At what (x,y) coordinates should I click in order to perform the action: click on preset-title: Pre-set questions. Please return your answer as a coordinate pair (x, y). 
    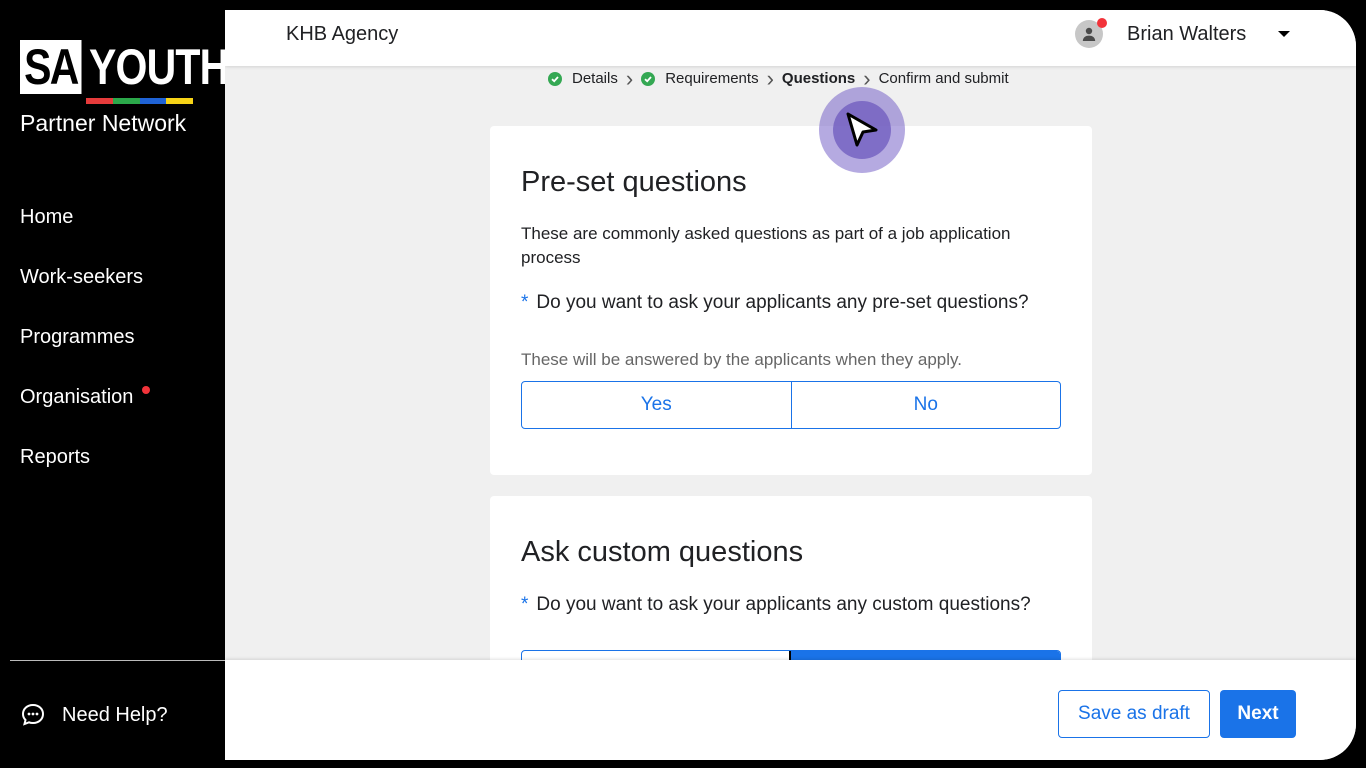
    Looking at the image, I should click on (634, 182).